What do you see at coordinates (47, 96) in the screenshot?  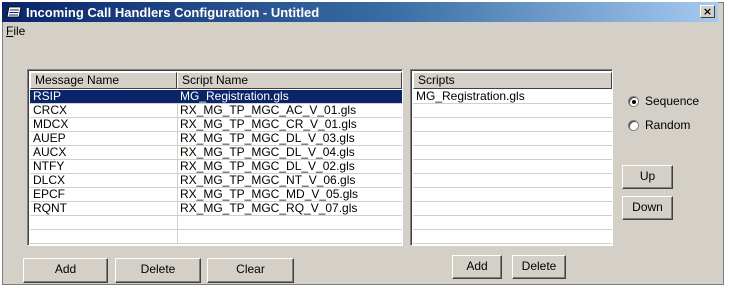 I see `message-name-cell: RSIP` at bounding box center [47, 96].